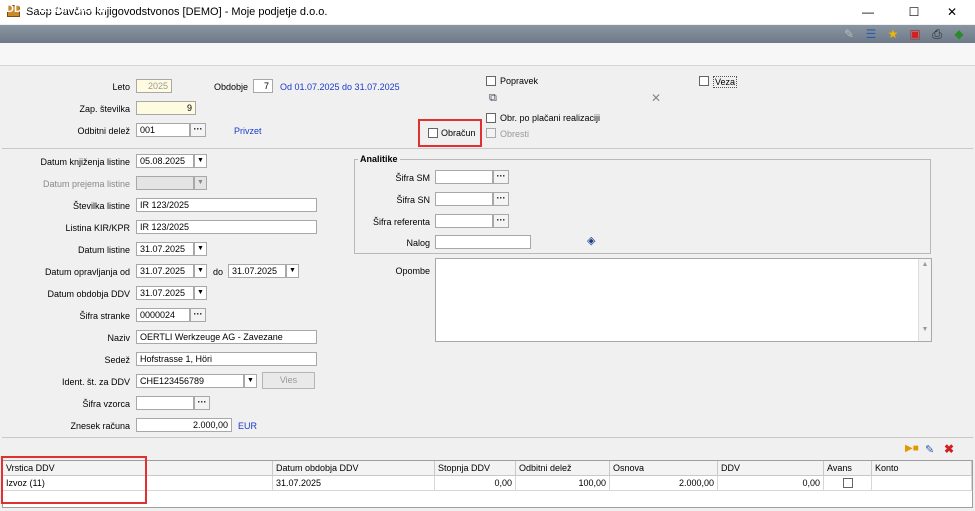  I want to click on sifra-stranke-field: 0000024, so click(163, 315).